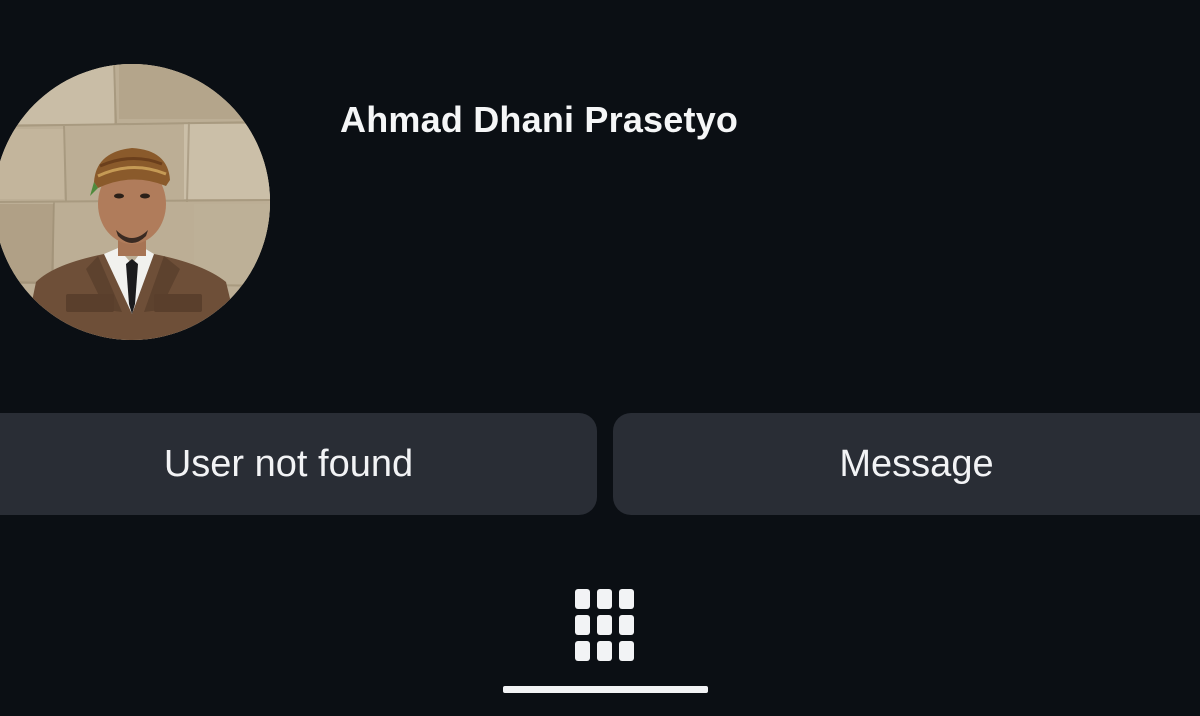  I want to click on grid-icon, so click(604, 625).